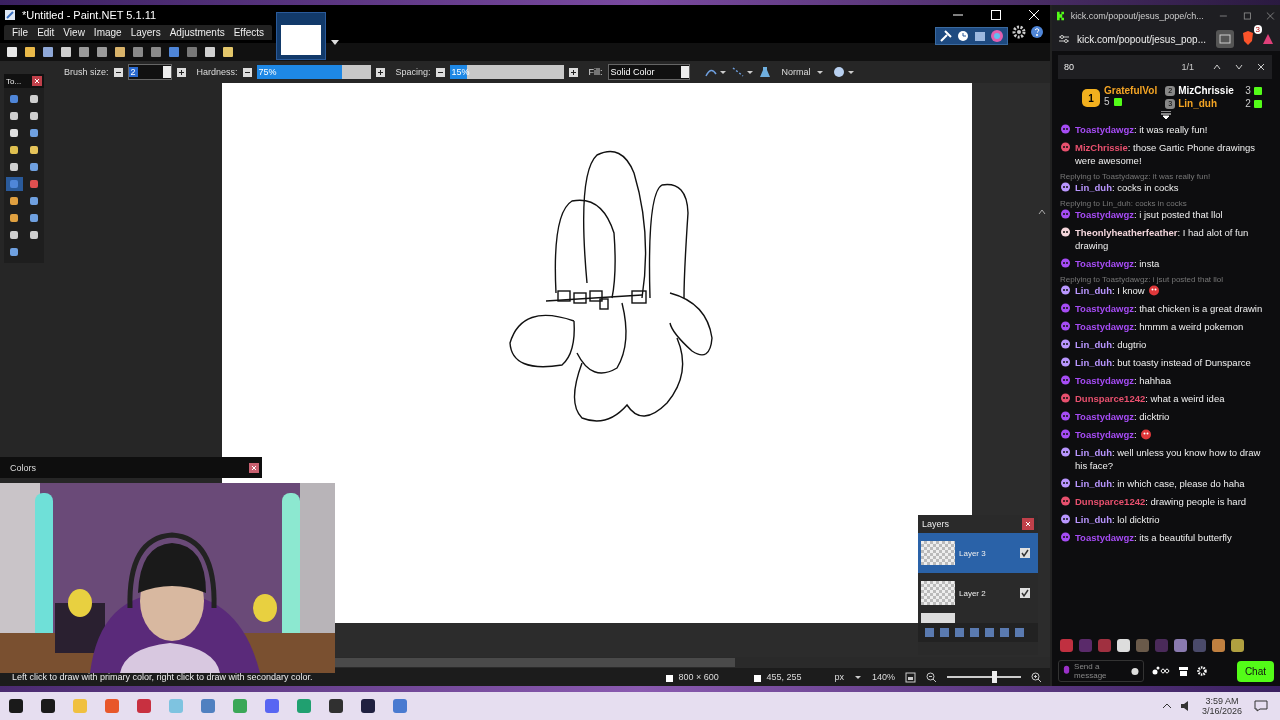 The height and width of the screenshot is (720, 1280). I want to click on leader-name: MizChrissie, so click(1210, 90).